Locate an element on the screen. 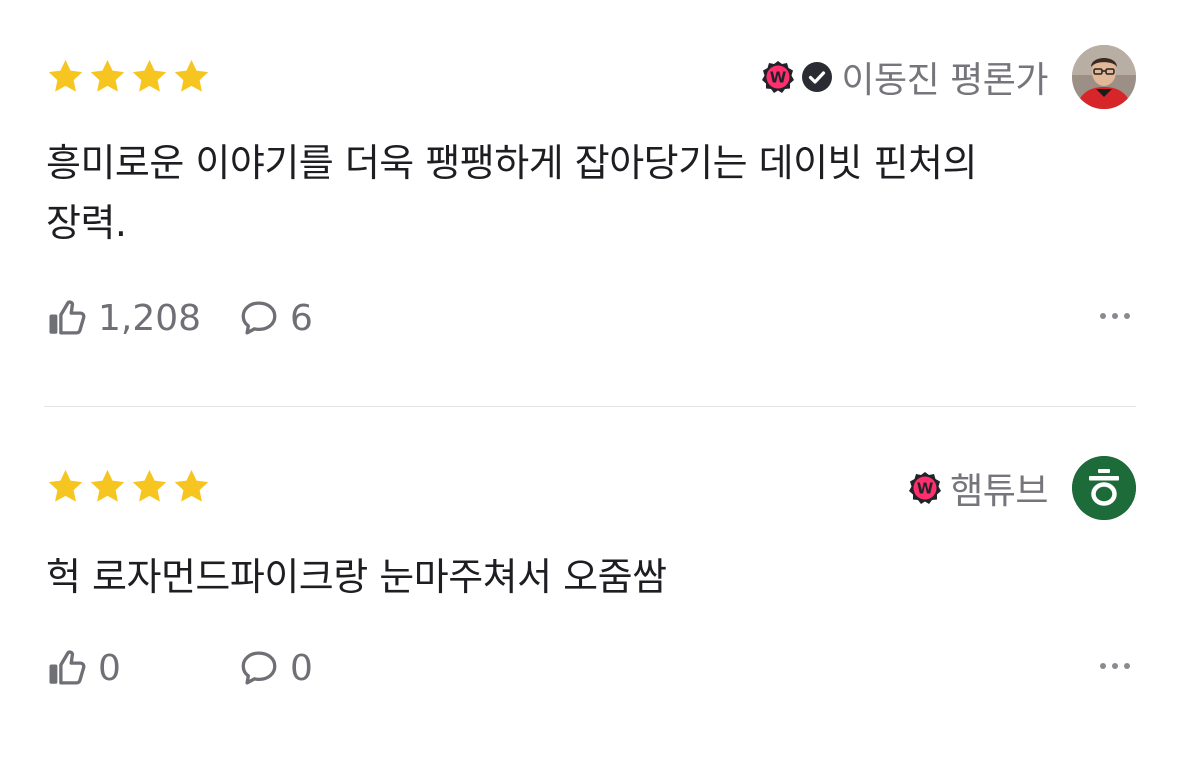 The width and height of the screenshot is (1179, 779). like-count: 1,208 is located at coordinates (150, 318).